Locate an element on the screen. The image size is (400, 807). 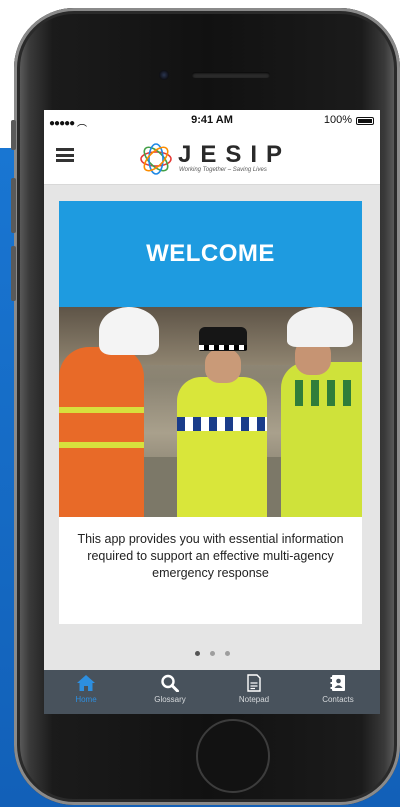
home-button is located at coordinates (233, 756).